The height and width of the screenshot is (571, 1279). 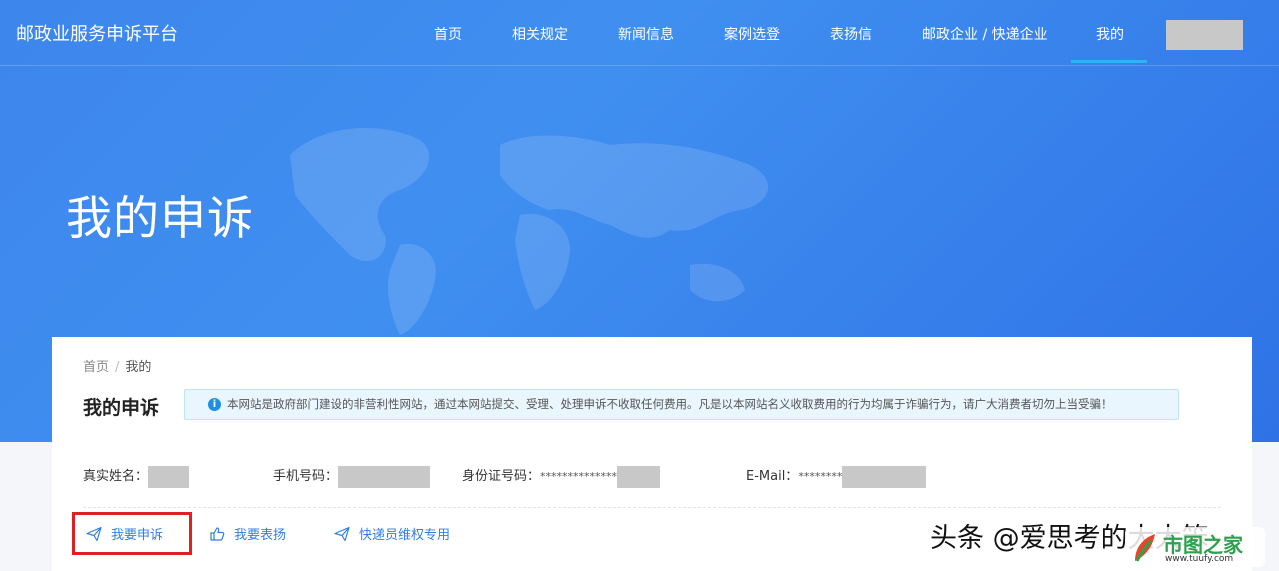 I want to click on id-label: 身份证号码：, so click(x=501, y=476).